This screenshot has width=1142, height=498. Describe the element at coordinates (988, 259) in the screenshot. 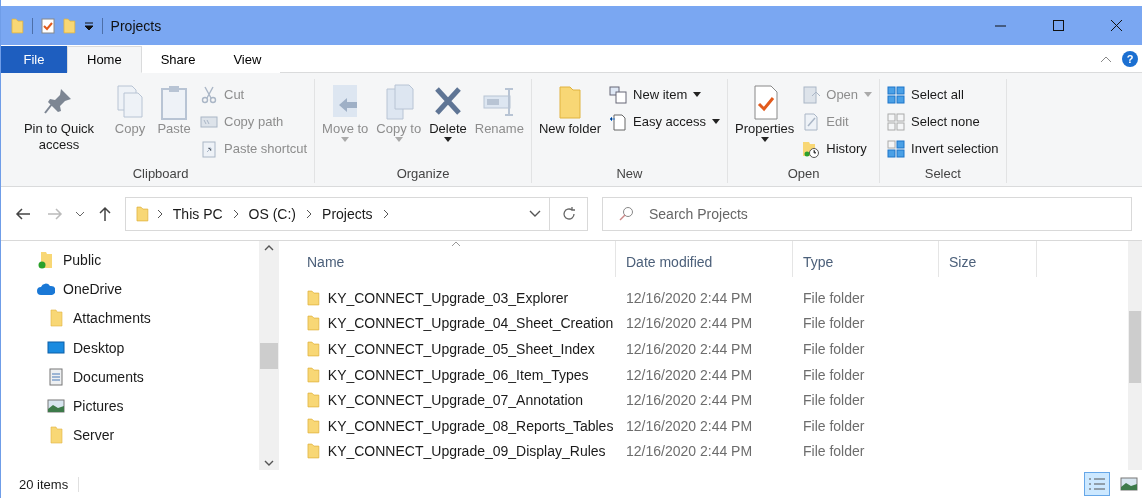

I see `column-header: Size` at that location.